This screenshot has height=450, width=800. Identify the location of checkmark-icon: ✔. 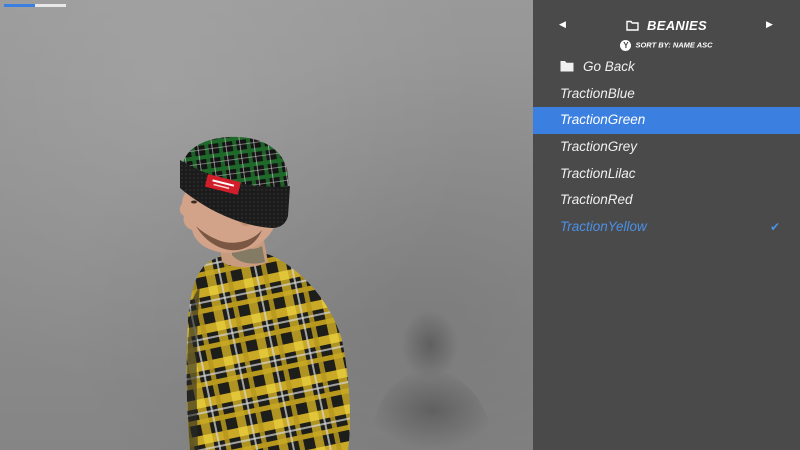
(774, 227).